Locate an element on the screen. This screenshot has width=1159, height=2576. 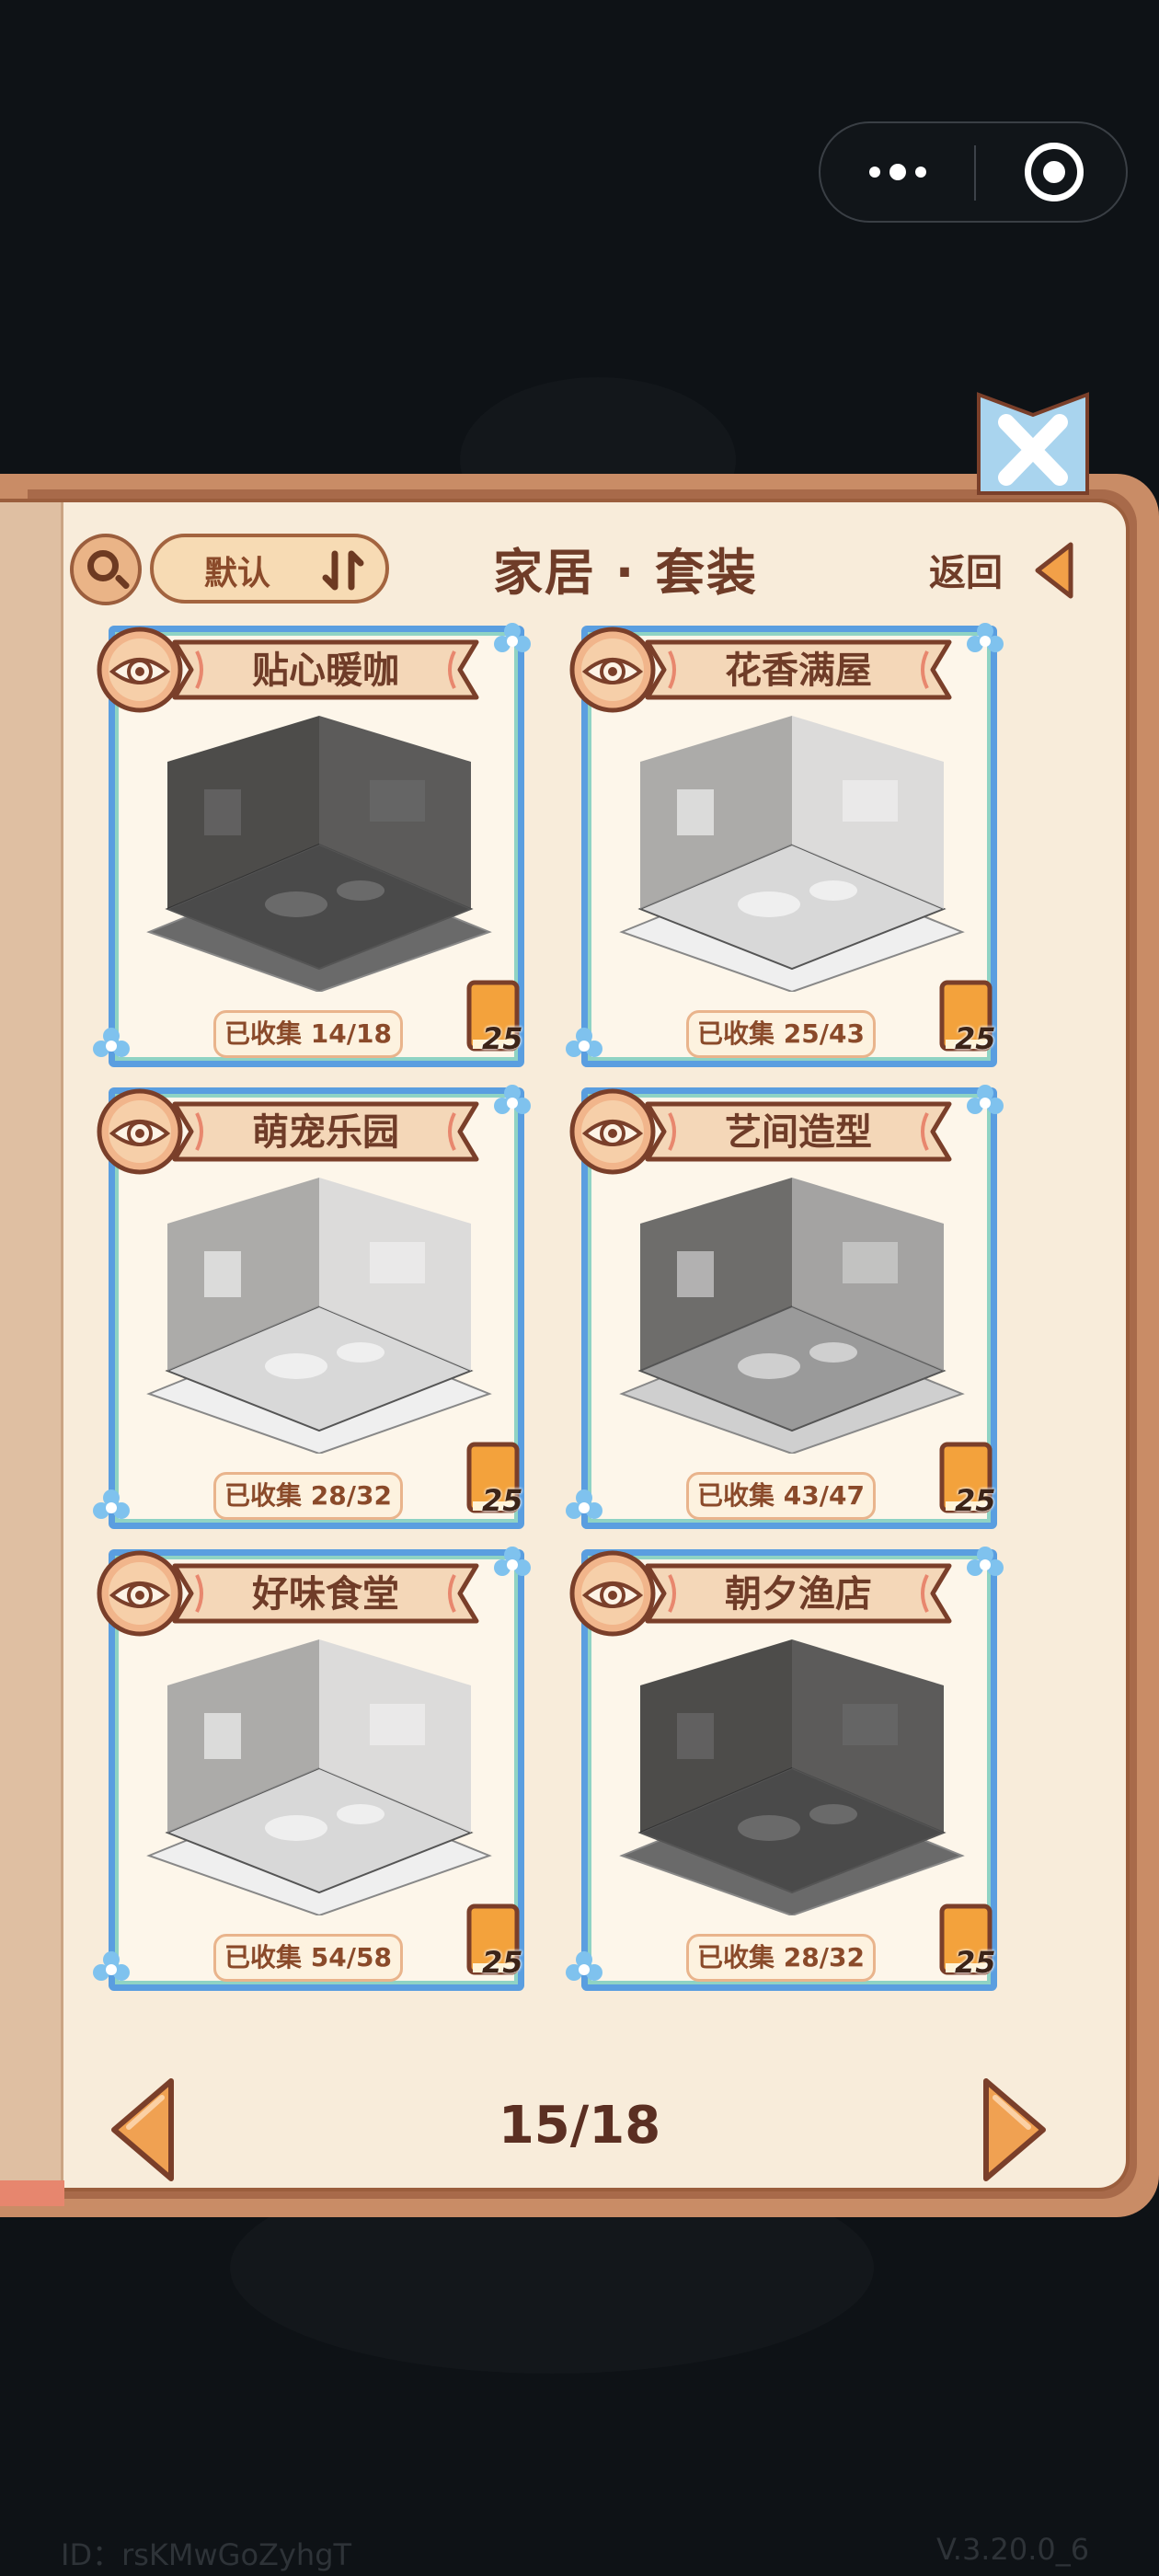
close-miniprogram-icon is located at coordinates (1054, 172).